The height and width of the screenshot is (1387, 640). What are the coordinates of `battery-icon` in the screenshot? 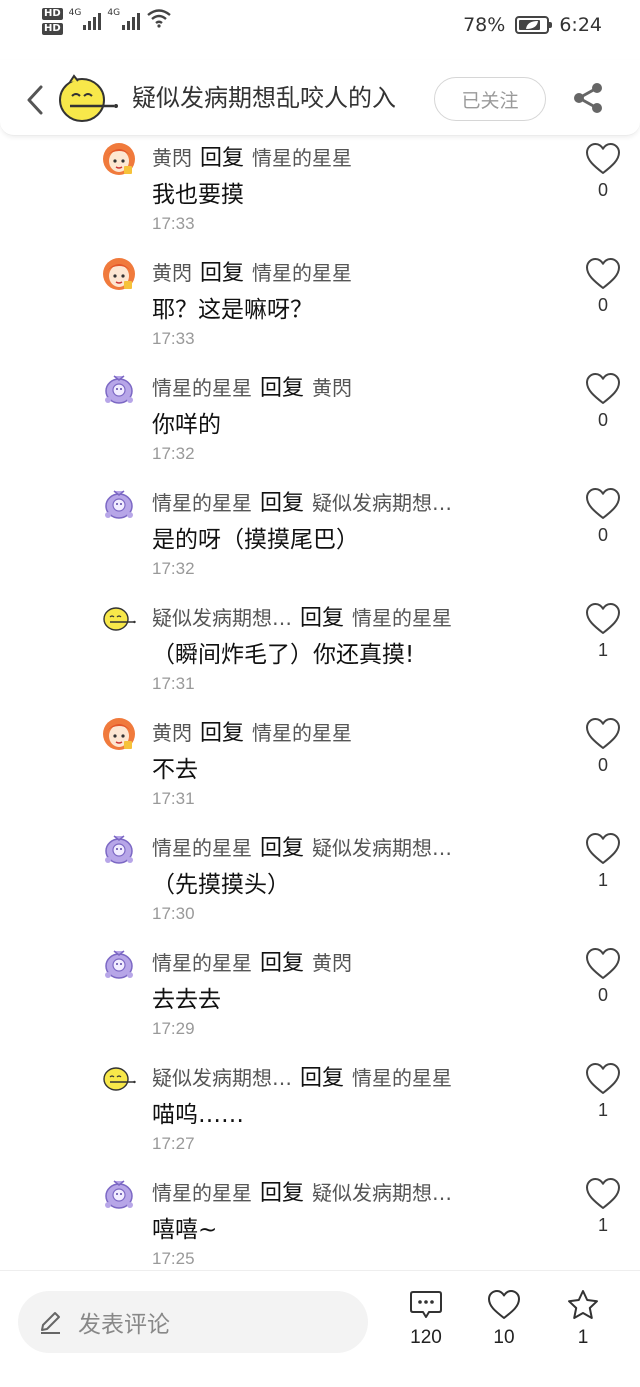 It's located at (534, 25).